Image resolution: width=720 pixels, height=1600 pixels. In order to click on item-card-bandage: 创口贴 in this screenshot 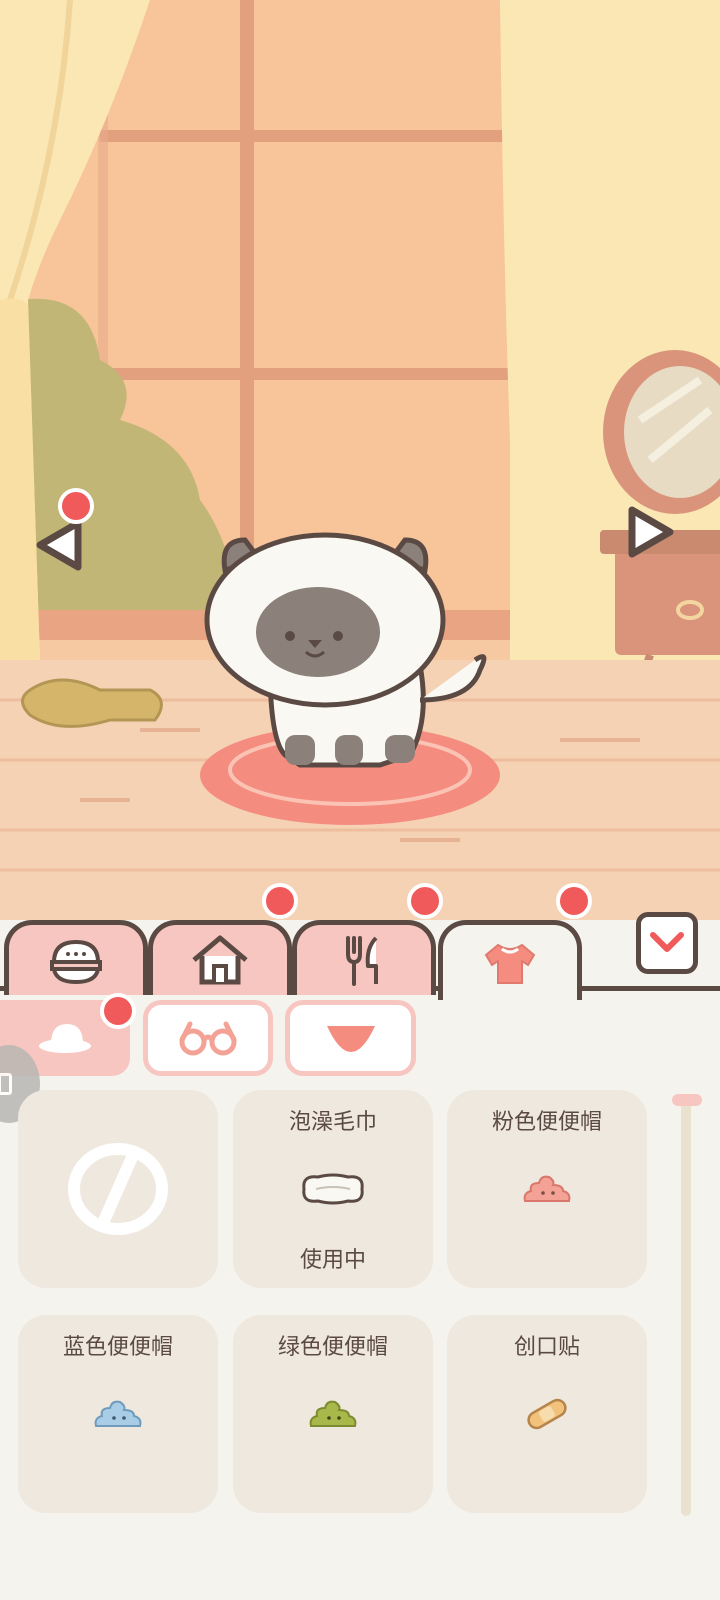, I will do `click(547, 1414)`.